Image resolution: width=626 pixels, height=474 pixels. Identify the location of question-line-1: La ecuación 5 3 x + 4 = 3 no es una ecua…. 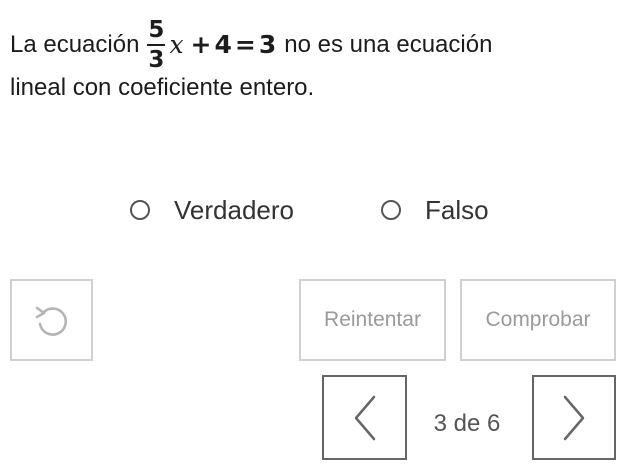
(310, 45).